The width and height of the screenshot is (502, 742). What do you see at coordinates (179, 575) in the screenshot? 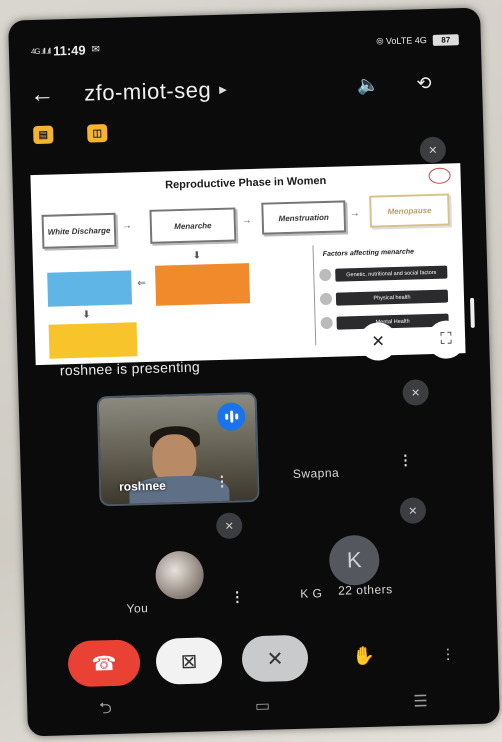
I see `avatar` at bounding box center [179, 575].